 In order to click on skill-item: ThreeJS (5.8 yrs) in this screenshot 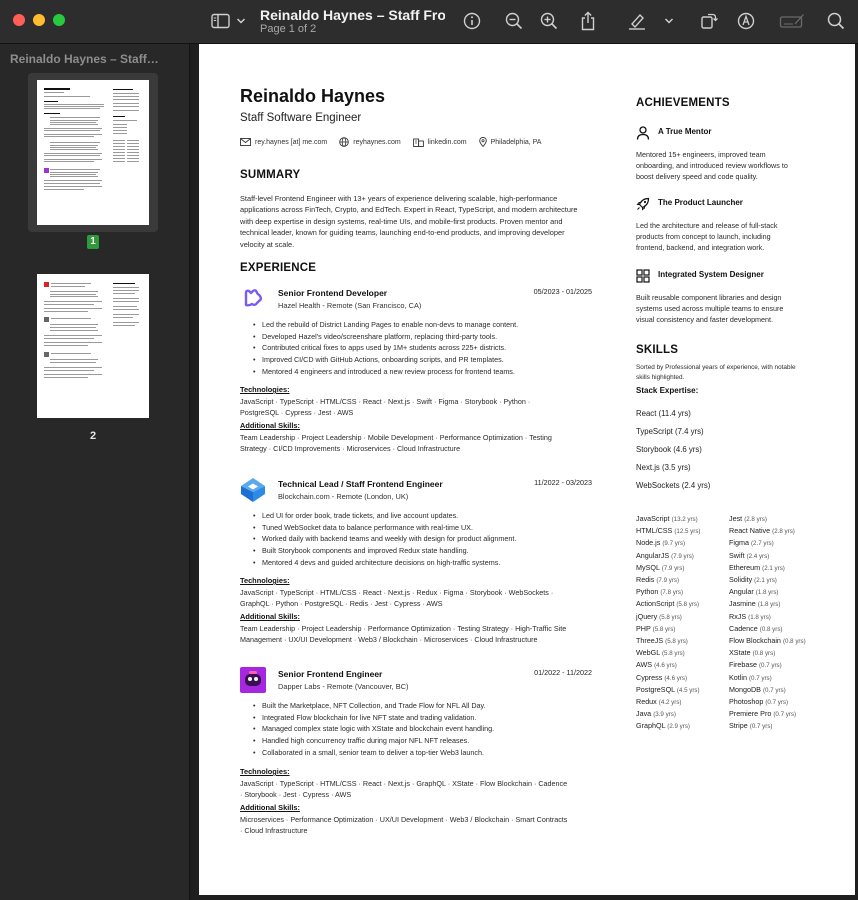, I will do `click(662, 640)`.